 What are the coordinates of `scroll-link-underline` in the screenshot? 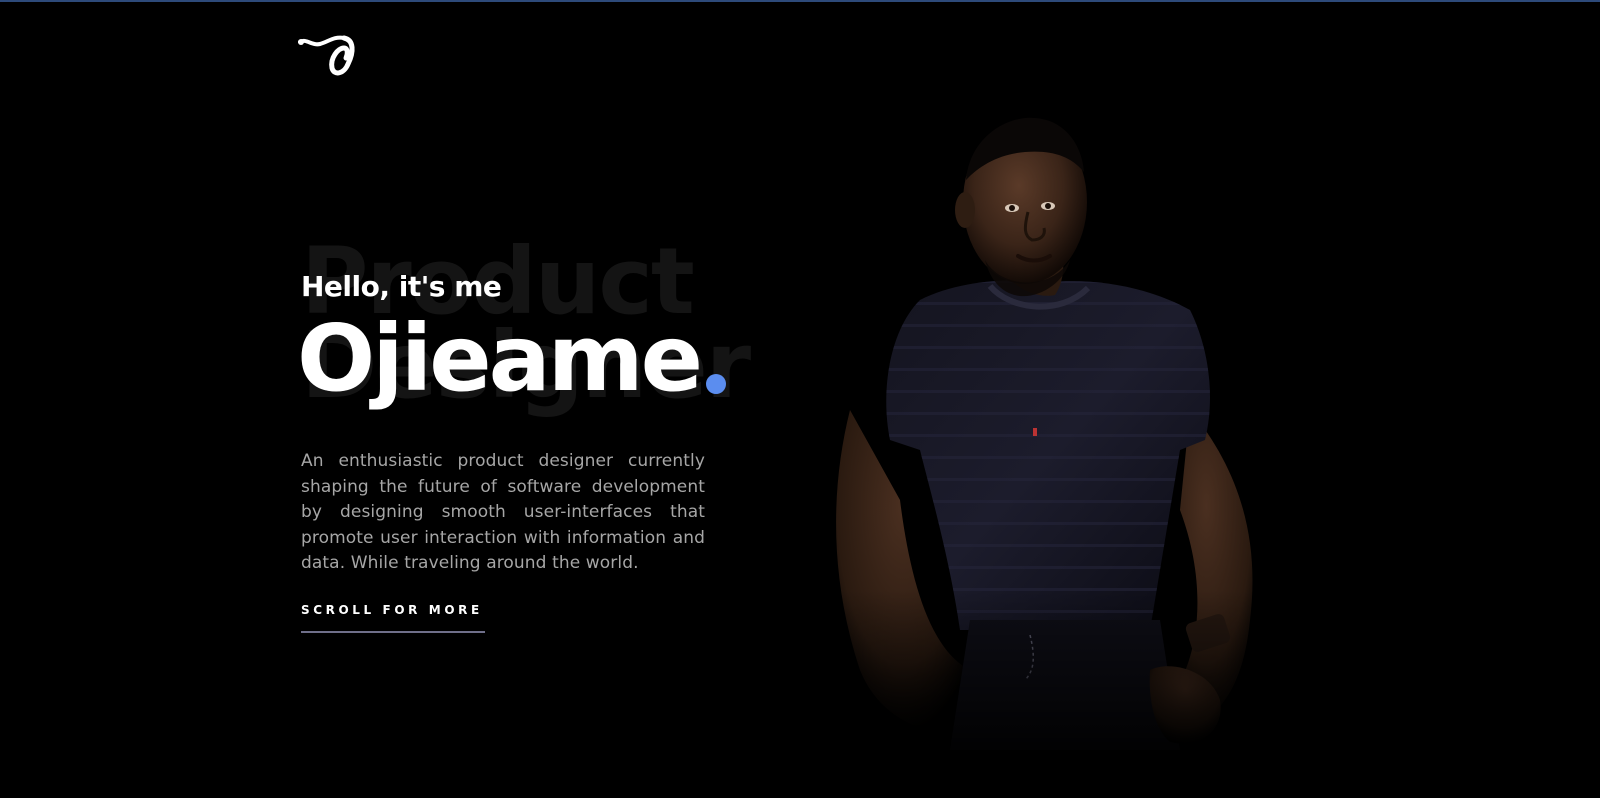 It's located at (393, 632).